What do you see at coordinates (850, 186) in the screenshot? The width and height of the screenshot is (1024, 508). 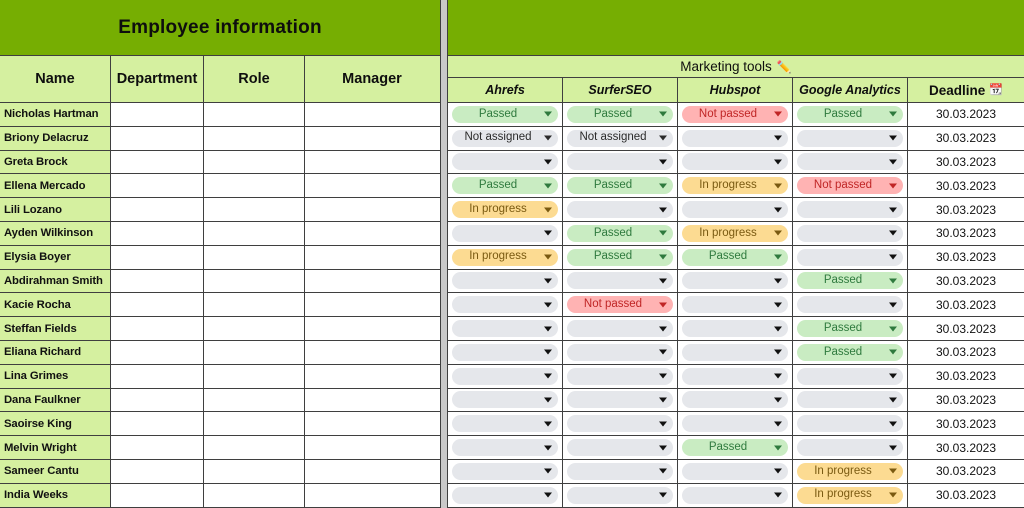 I see `cell-google-analytics: Not passed` at bounding box center [850, 186].